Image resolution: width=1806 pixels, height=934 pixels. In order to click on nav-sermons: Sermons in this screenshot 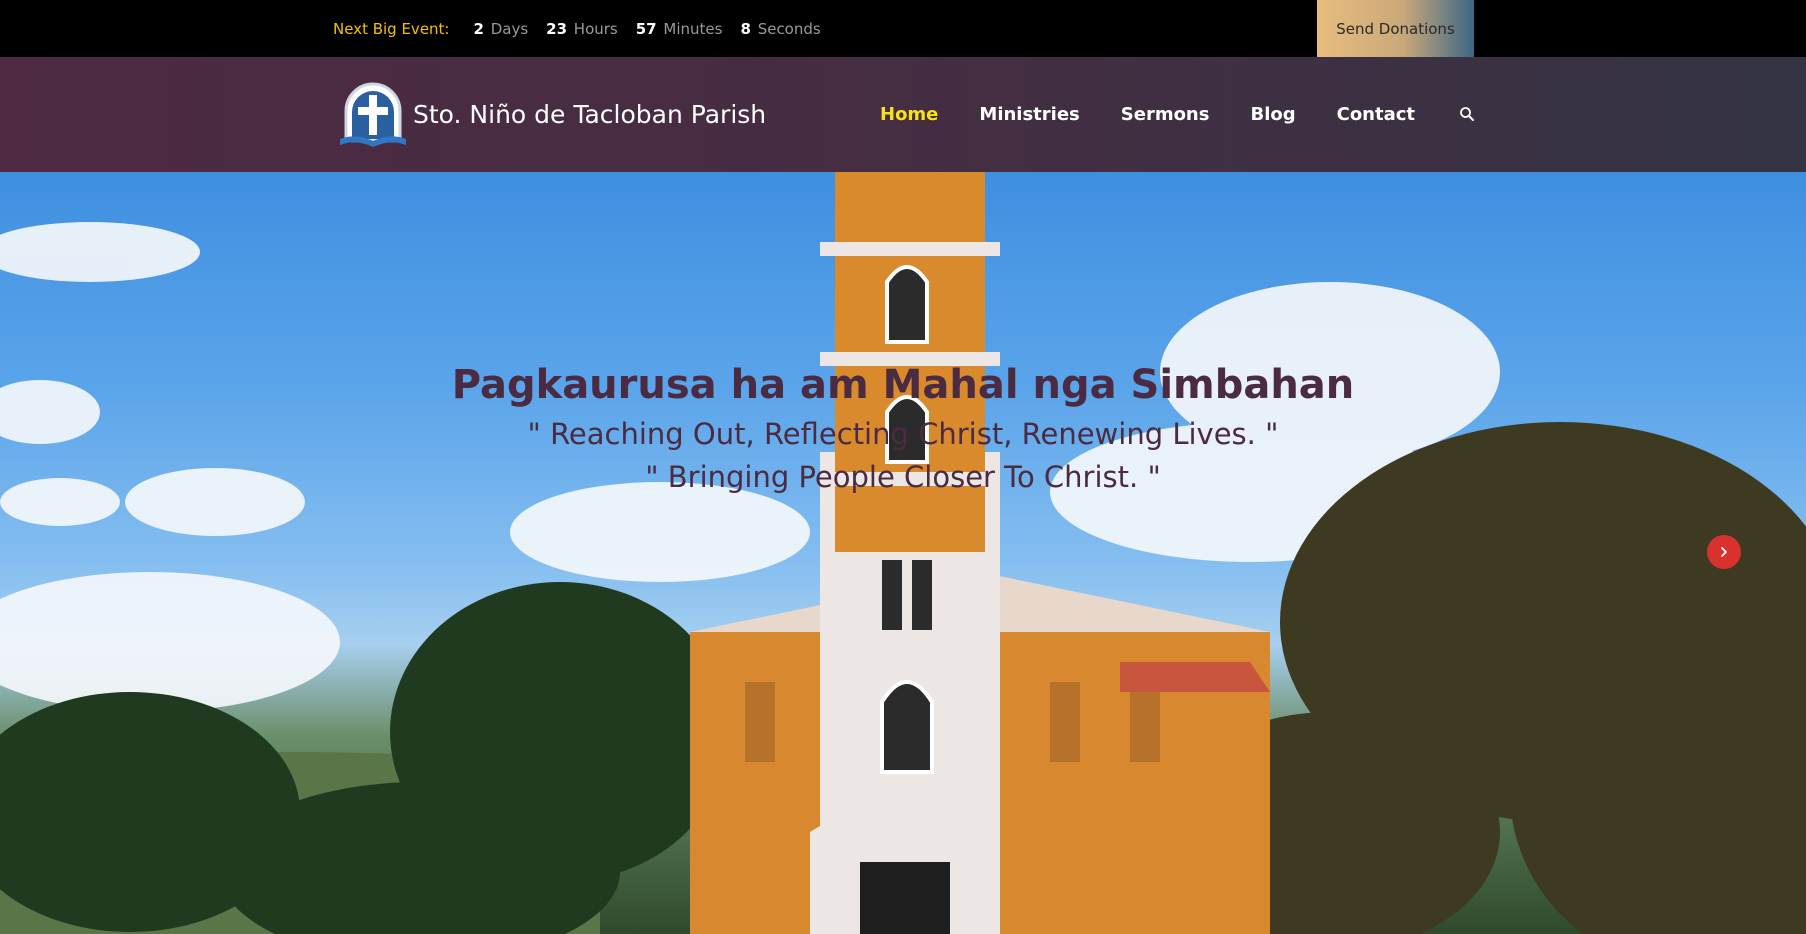, I will do `click(1165, 114)`.